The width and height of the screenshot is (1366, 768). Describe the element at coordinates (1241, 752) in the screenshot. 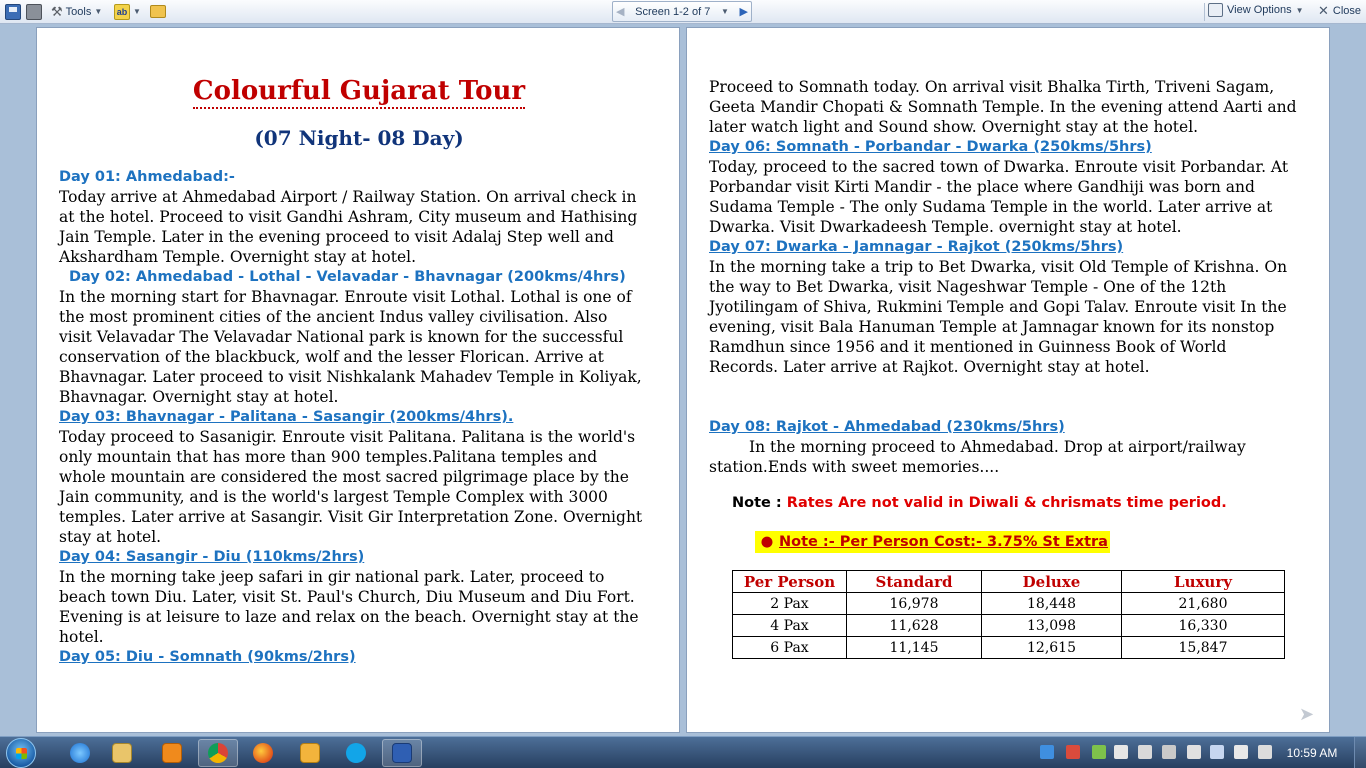

I see `signal-strength-icon` at that location.